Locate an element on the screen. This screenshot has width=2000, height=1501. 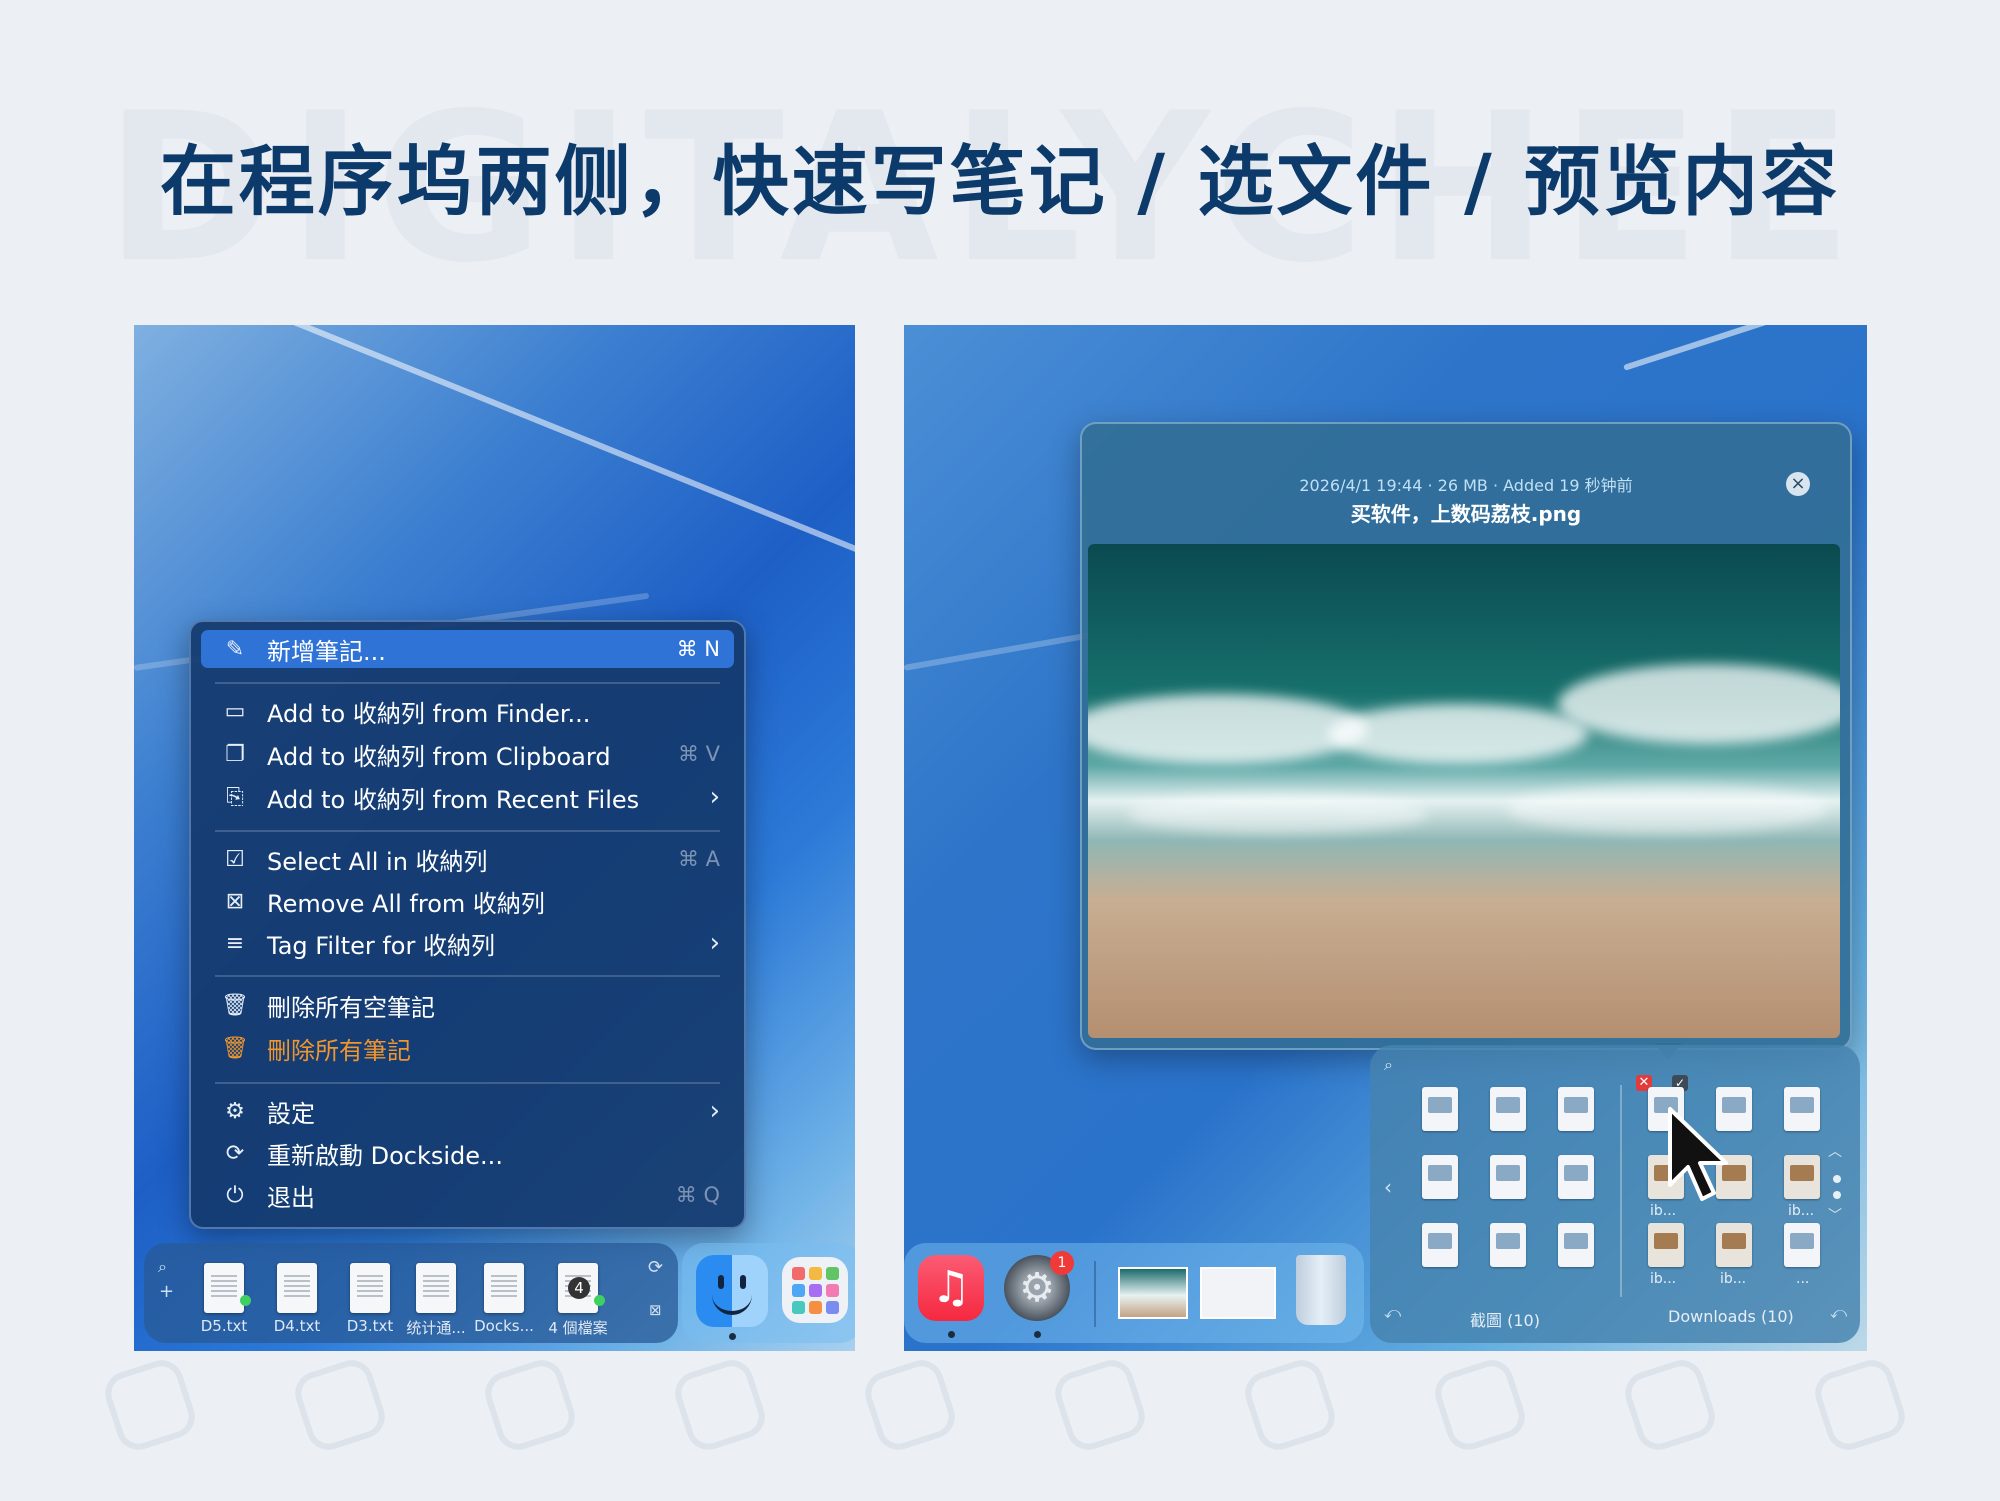
trash-box-icon: ⊠ is located at coordinates (655, 1310).